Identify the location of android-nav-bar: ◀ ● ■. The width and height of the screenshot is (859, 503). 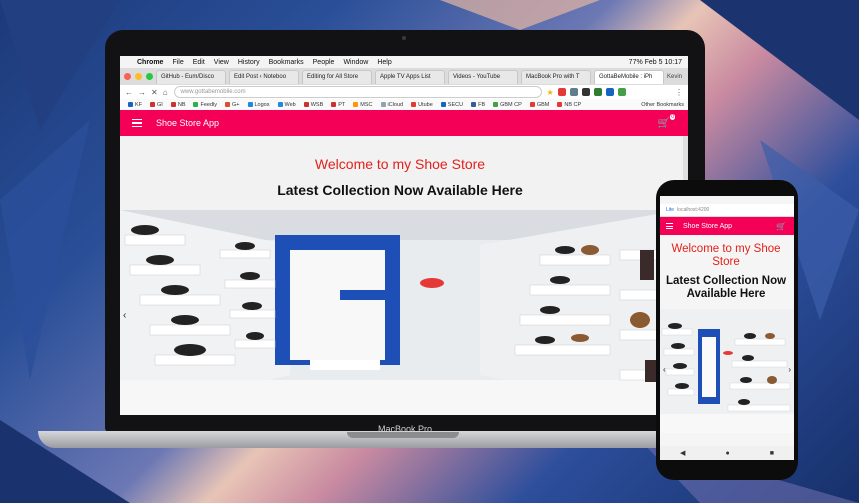
(727, 453).